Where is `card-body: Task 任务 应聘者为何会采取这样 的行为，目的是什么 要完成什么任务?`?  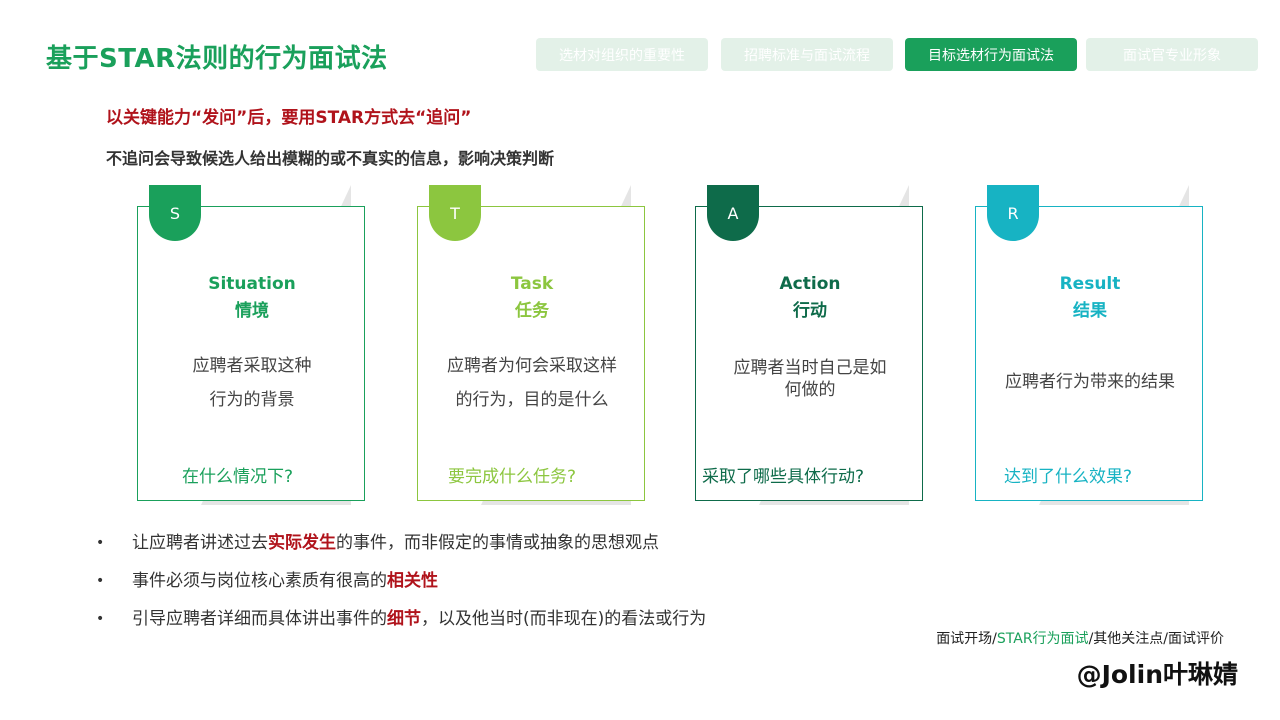
card-body: Task 任务 应聘者为何会采取这样 的行为，目的是什么 要完成什么任务? is located at coordinates (531, 353).